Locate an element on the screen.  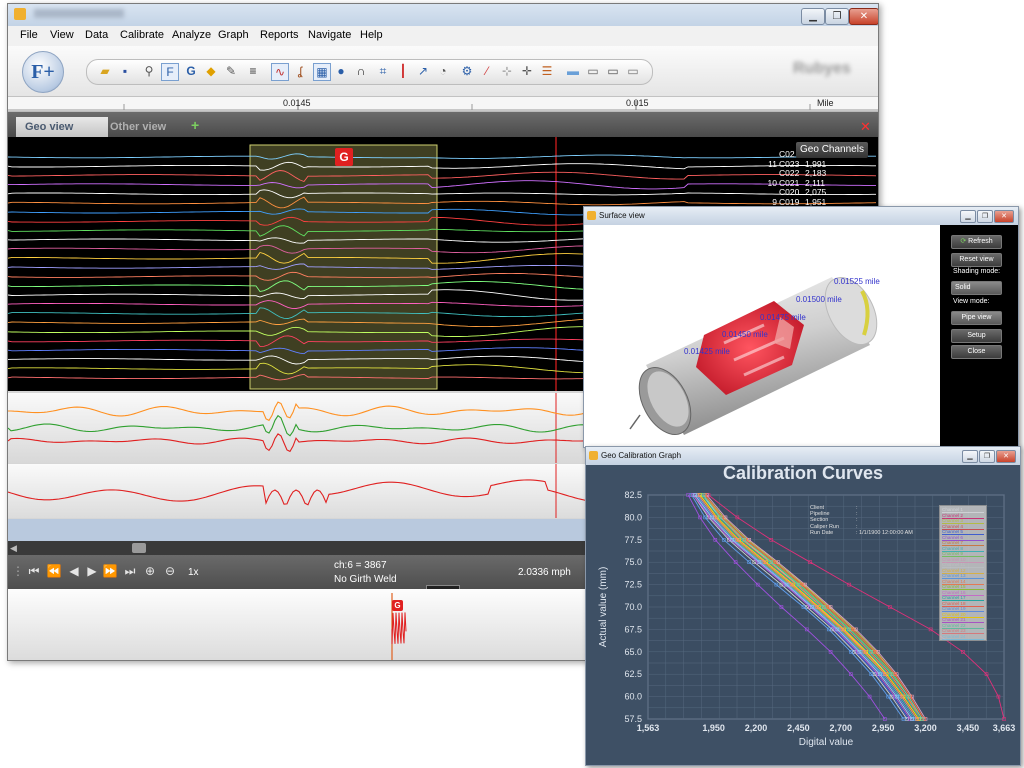
monitor-icon: ▭ is located at coordinates (593, 71).